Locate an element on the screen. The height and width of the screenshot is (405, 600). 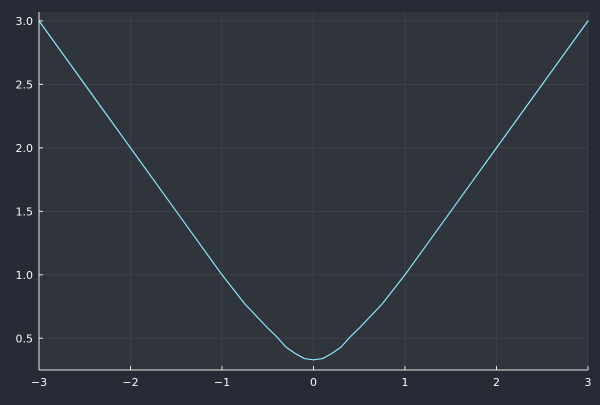
y-tick-label: 2.0 is located at coordinates (25, 148).